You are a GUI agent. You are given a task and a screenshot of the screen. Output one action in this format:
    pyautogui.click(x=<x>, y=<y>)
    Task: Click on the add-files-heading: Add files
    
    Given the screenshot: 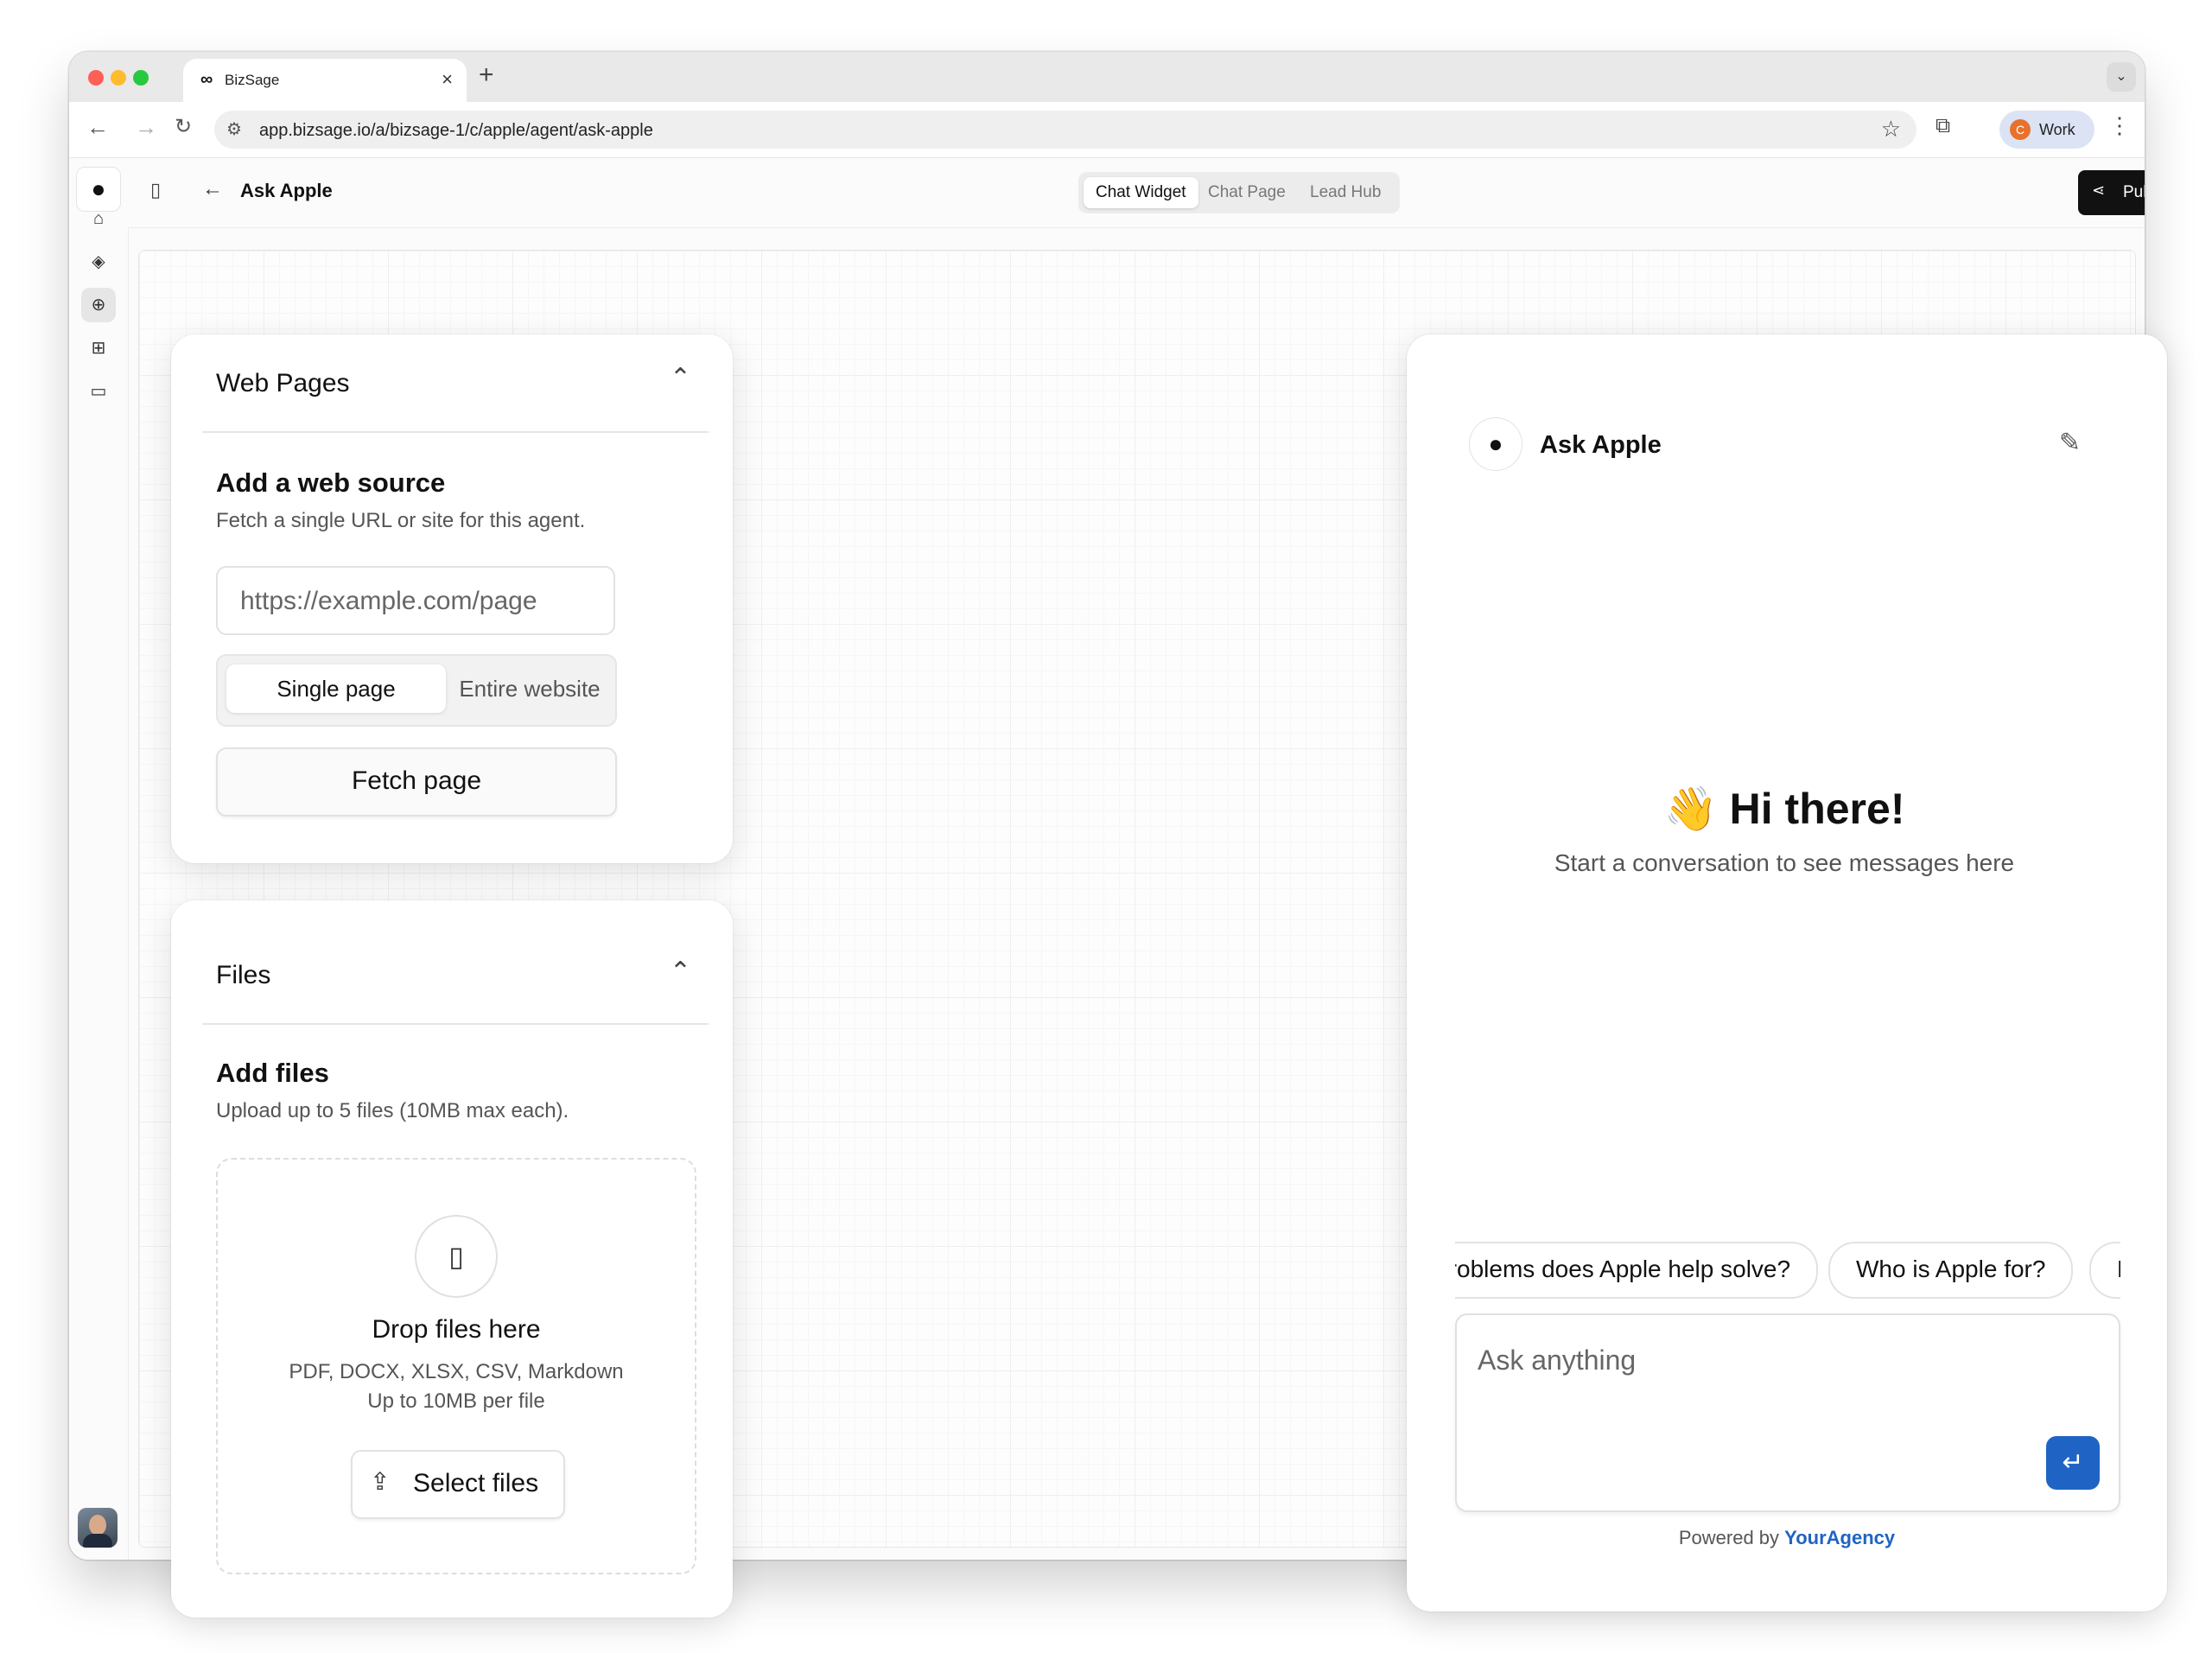 What is the action you would take?
    pyautogui.click(x=272, y=1073)
    